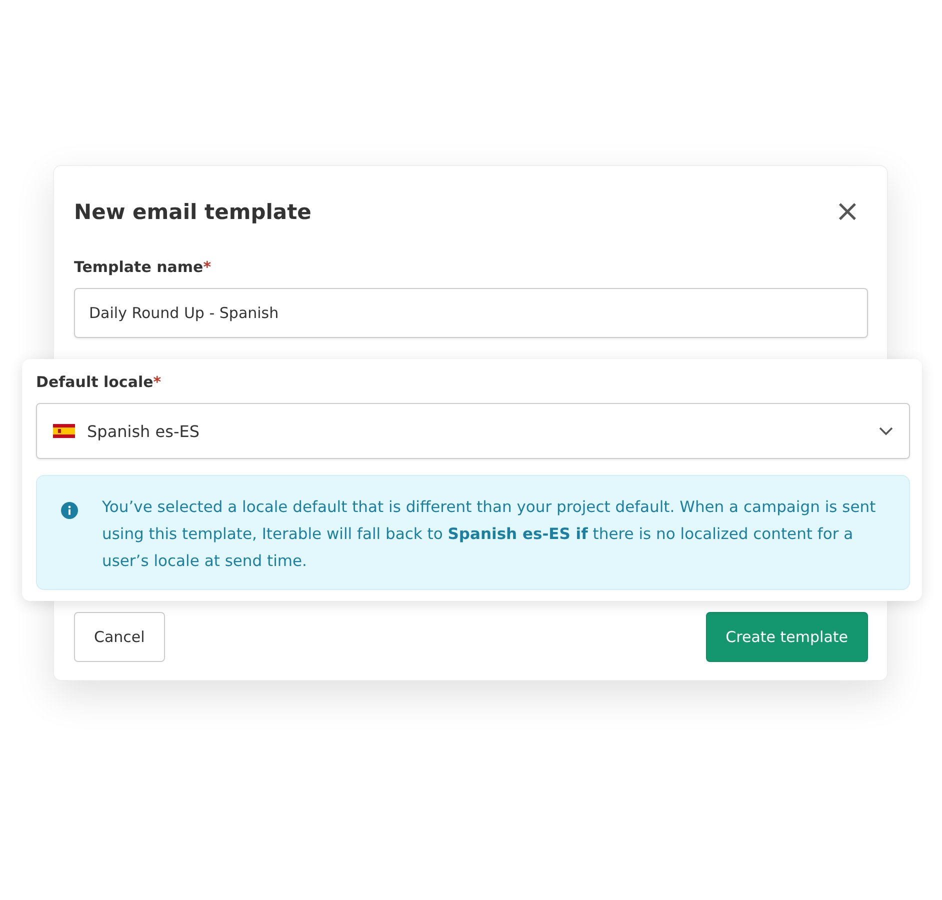 The width and height of the screenshot is (942, 900). Describe the element at coordinates (64, 431) in the screenshot. I see `flag-icon` at that location.